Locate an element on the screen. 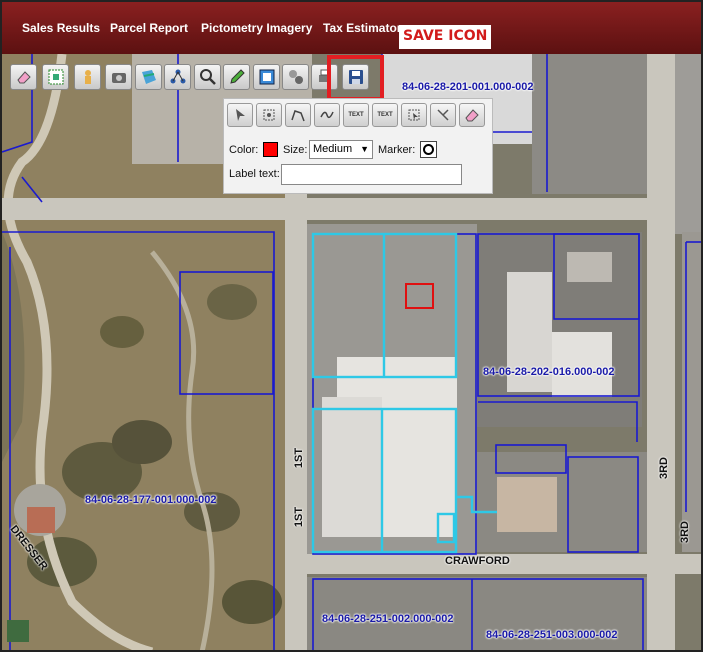  save-icon-annotation: SAVE ICON is located at coordinates (445, 37).